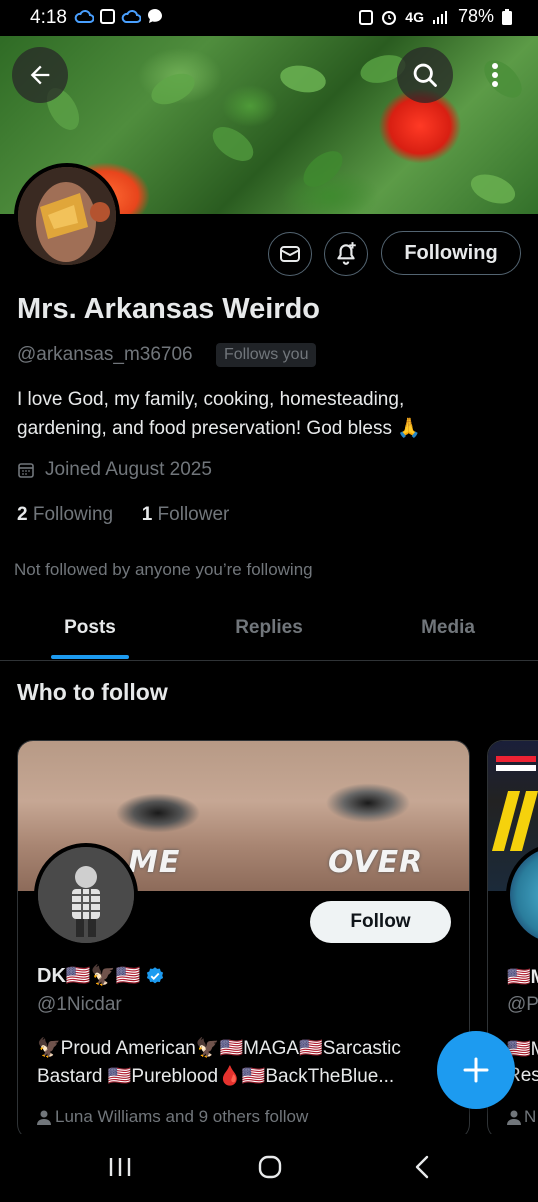 The width and height of the screenshot is (538, 1202). I want to click on banner-text-left: ME, so click(154, 862).